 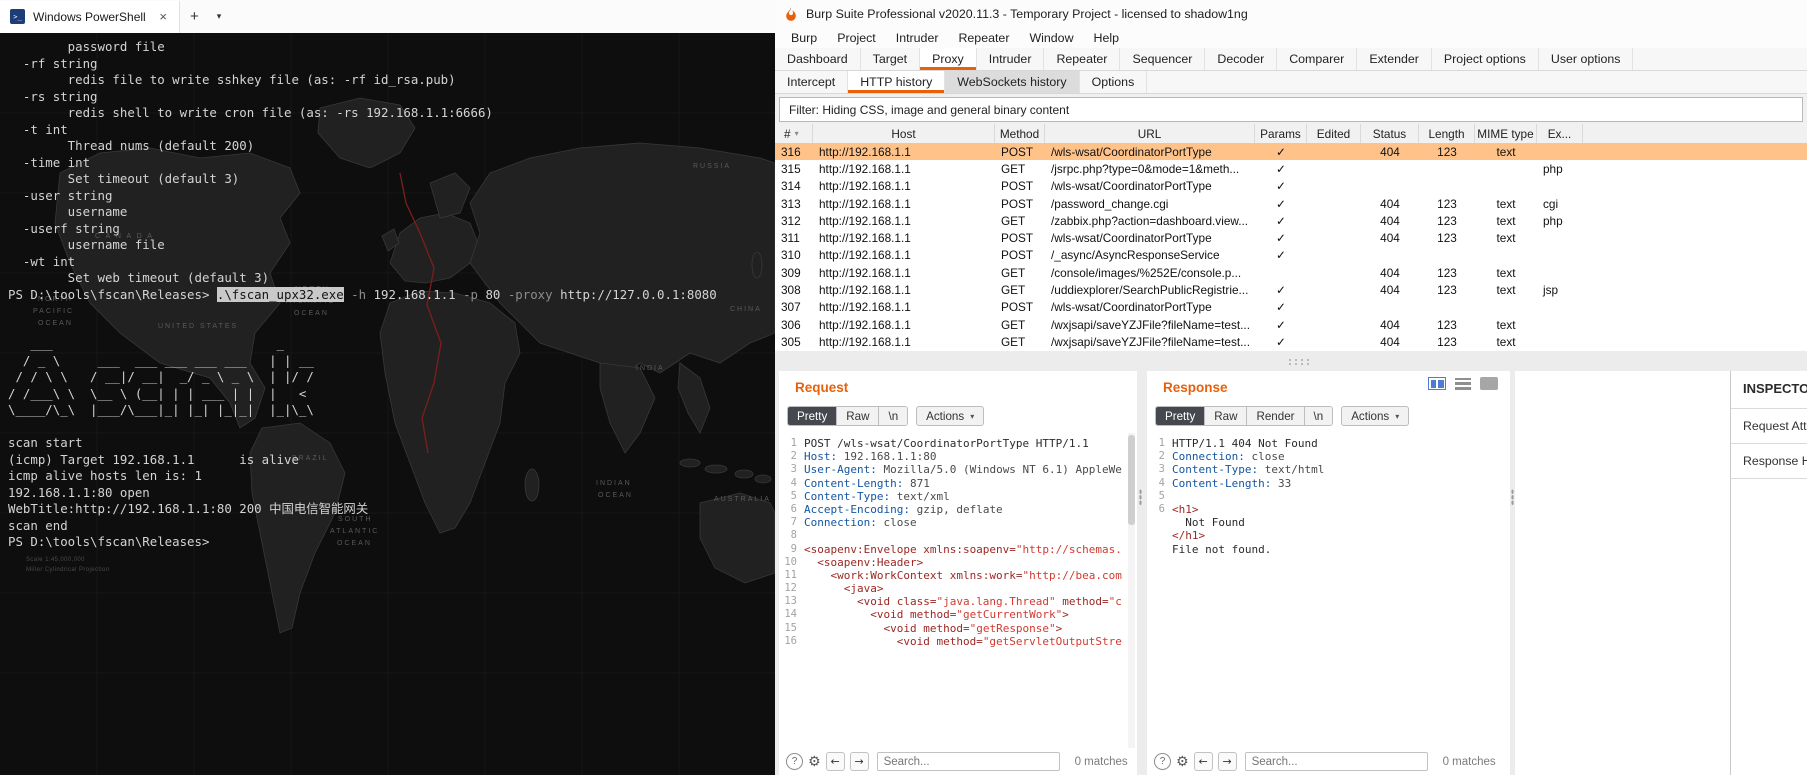 What do you see at coordinates (1334, 133) in the screenshot?
I see `col-header-edited: Edited` at bounding box center [1334, 133].